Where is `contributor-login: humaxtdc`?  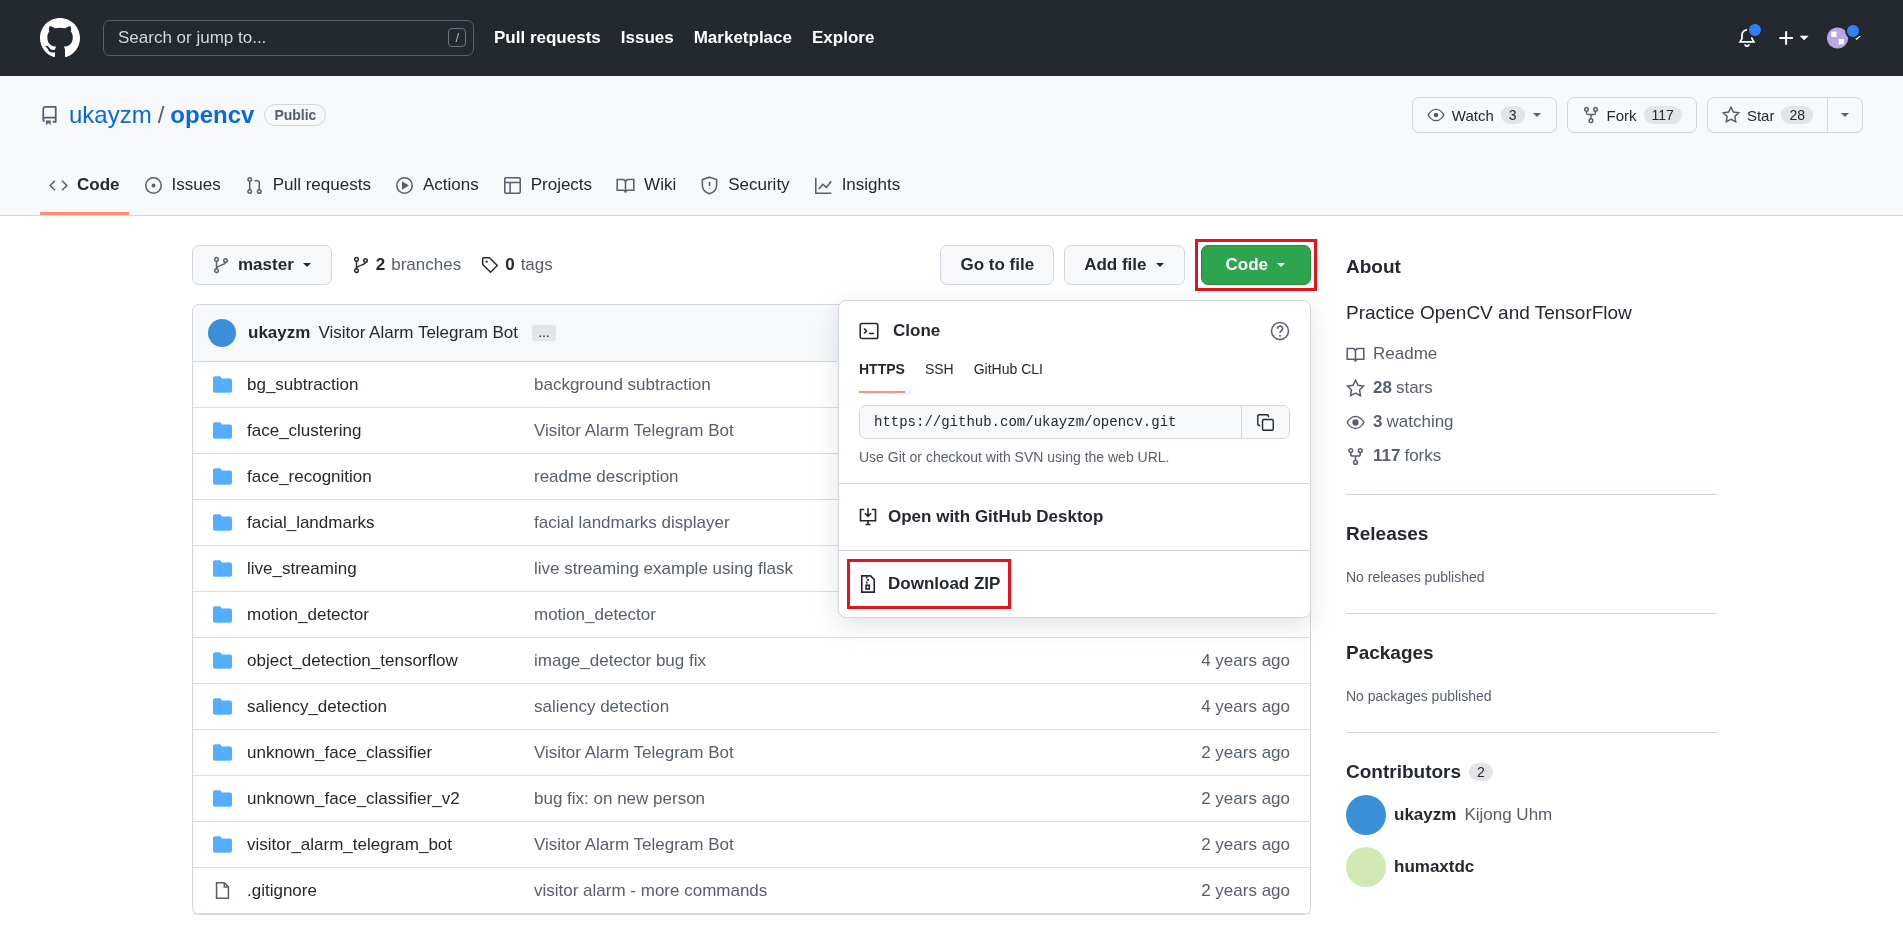
contributor-login: humaxtdc is located at coordinates (1434, 867).